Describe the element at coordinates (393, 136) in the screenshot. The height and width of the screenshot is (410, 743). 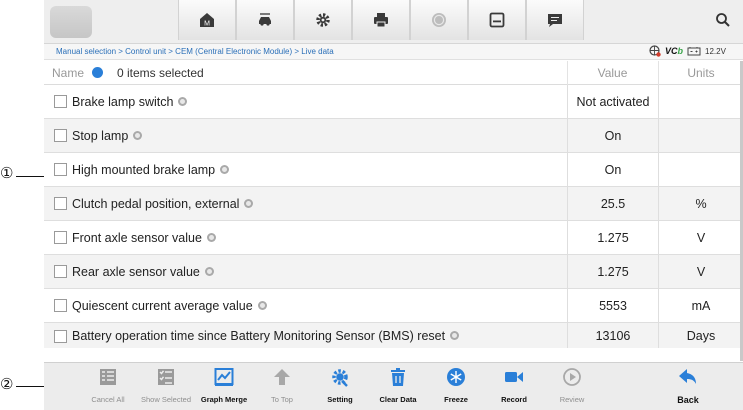
I see `table-row: Stop lamp On` at that location.